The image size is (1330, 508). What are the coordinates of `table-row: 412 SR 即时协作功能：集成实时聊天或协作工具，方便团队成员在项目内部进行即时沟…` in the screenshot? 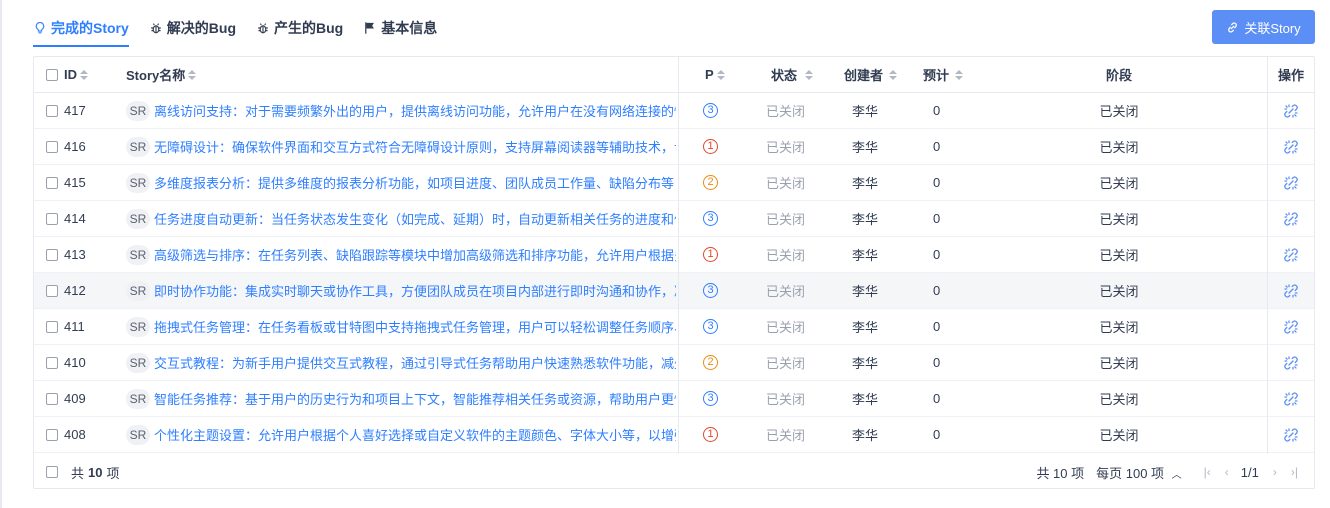 It's located at (674, 291).